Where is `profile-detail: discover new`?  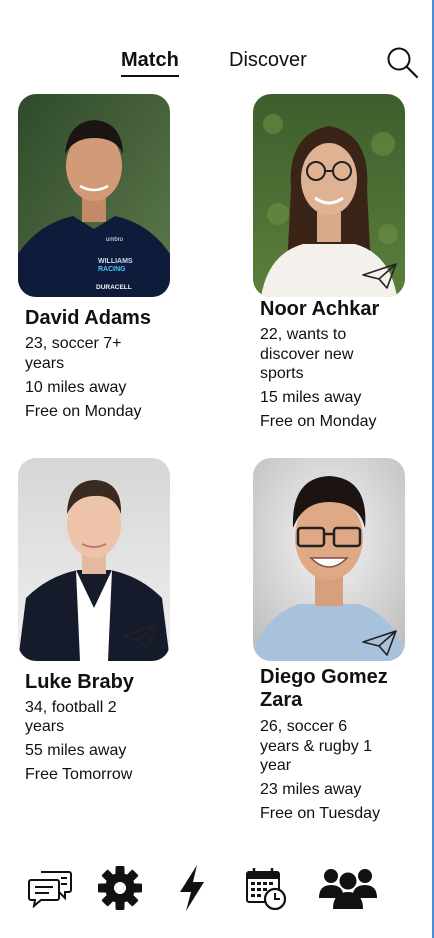
profile-detail: discover new is located at coordinates (307, 354).